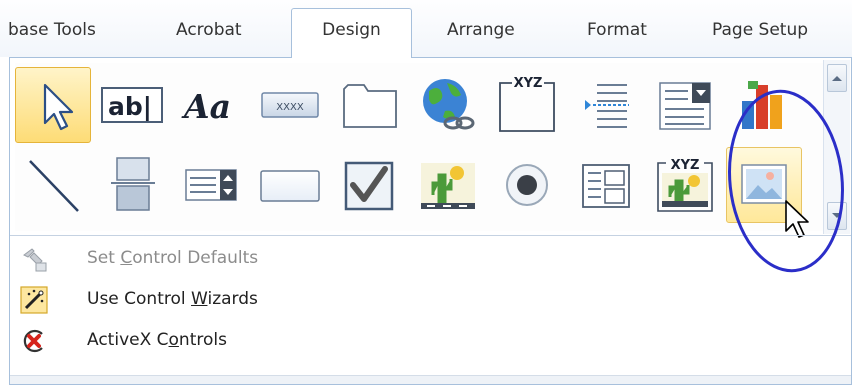 Image resolution: width=852 pixels, height=385 pixels. Describe the element at coordinates (760, 30) in the screenshot. I see `tab-page-setup: Page Setup` at that location.